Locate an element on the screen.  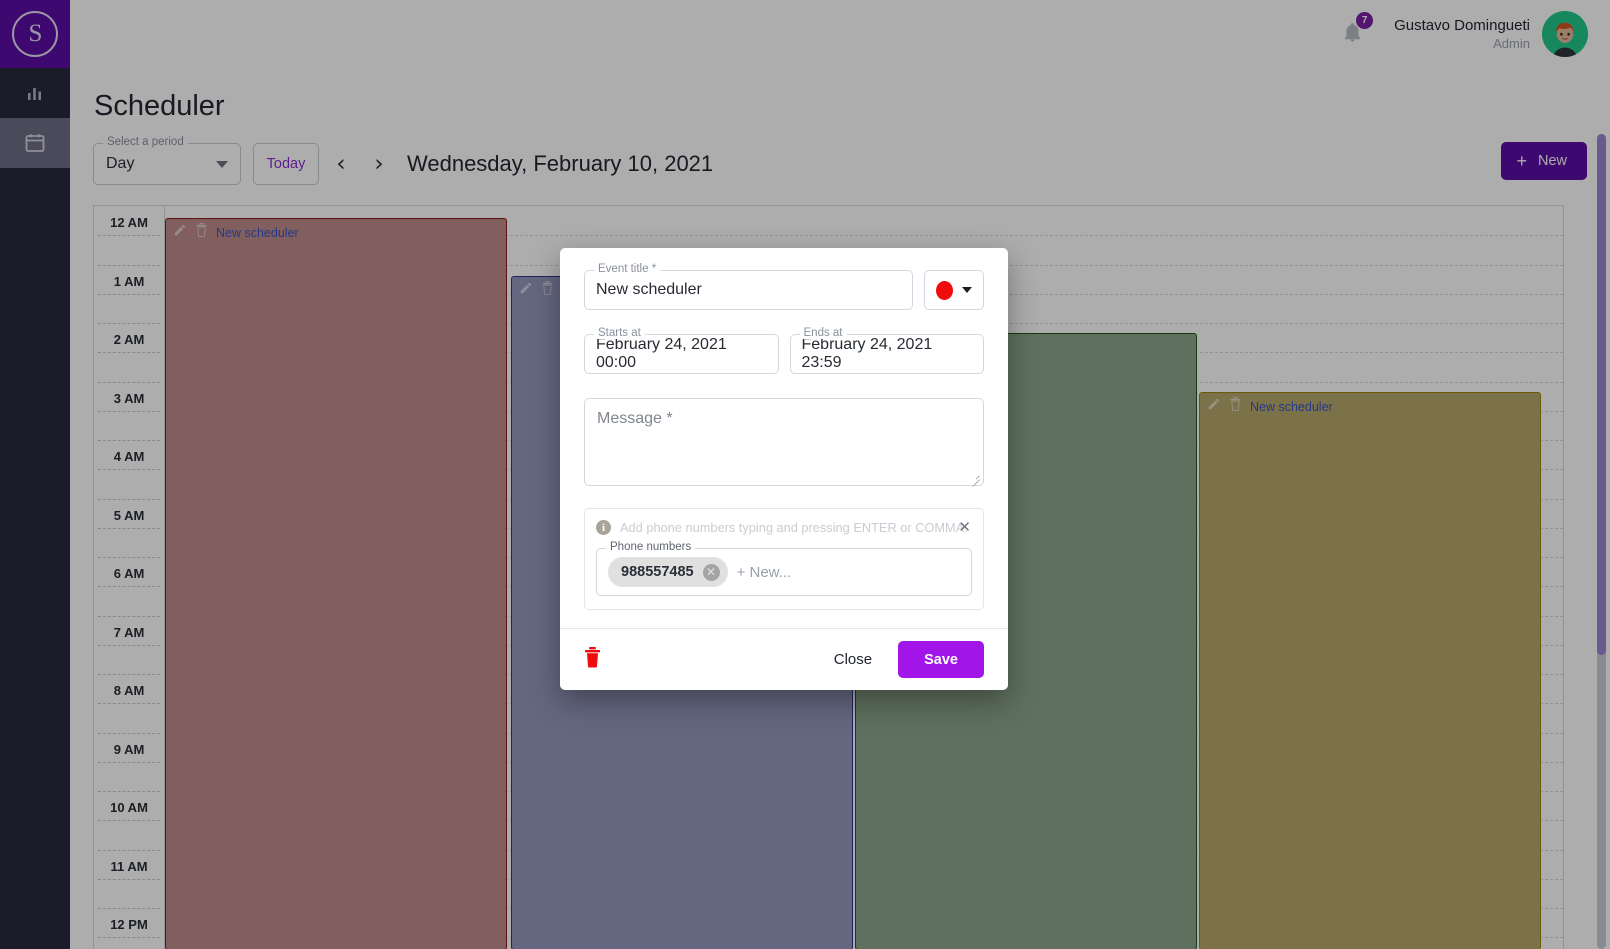
chip-remove-icon: ✕ is located at coordinates (711, 572).